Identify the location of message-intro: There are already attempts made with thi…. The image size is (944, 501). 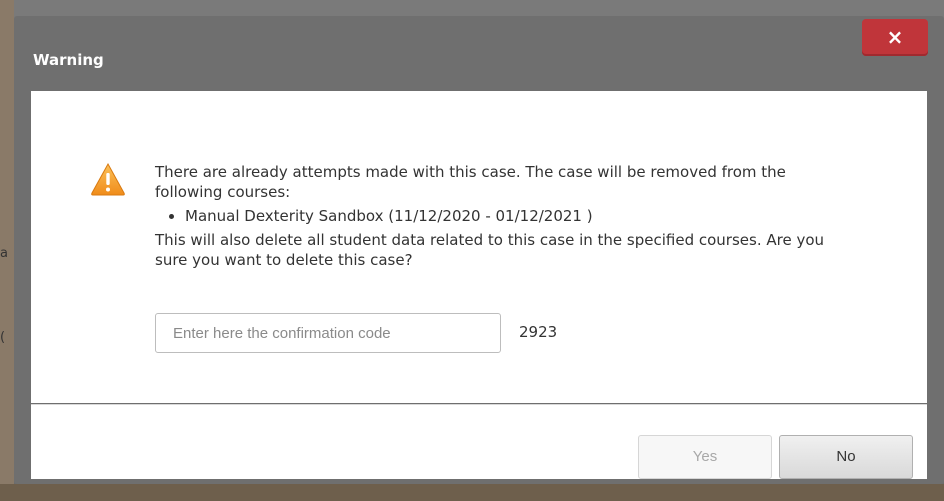
(470, 182).